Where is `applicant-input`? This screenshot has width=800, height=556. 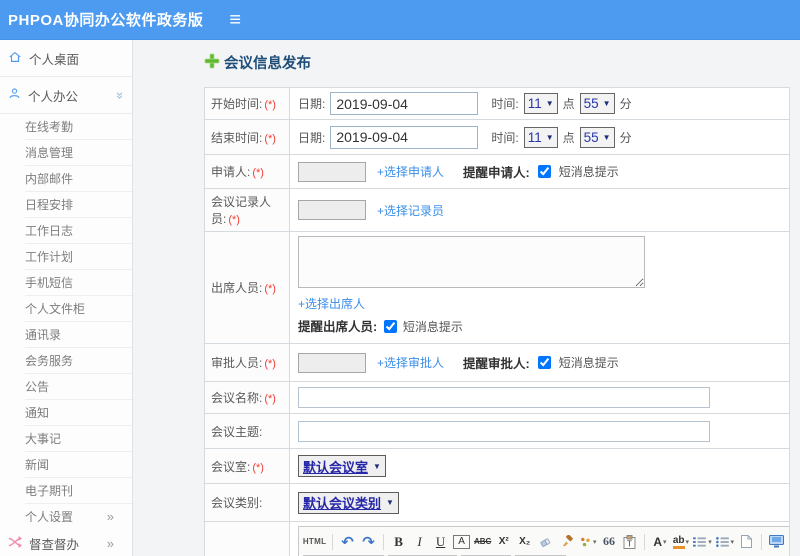
applicant-input is located at coordinates (332, 171).